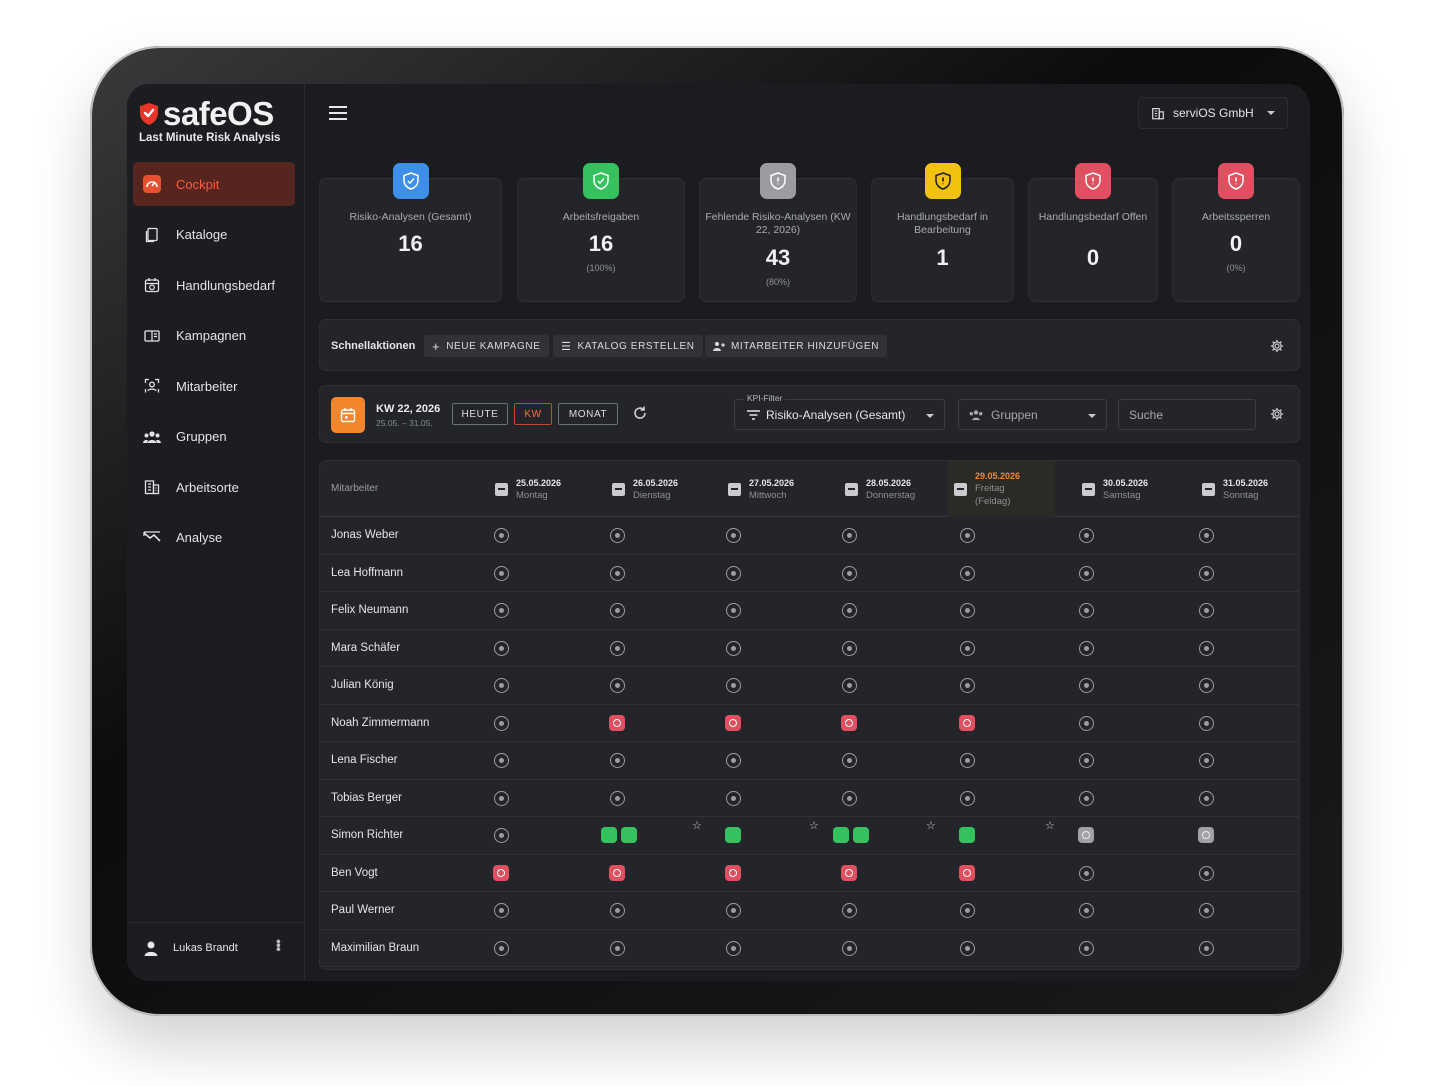  Describe the element at coordinates (880, 489) in the screenshot. I see `column-header-day: 28.05.2026 Donnerstag` at that location.